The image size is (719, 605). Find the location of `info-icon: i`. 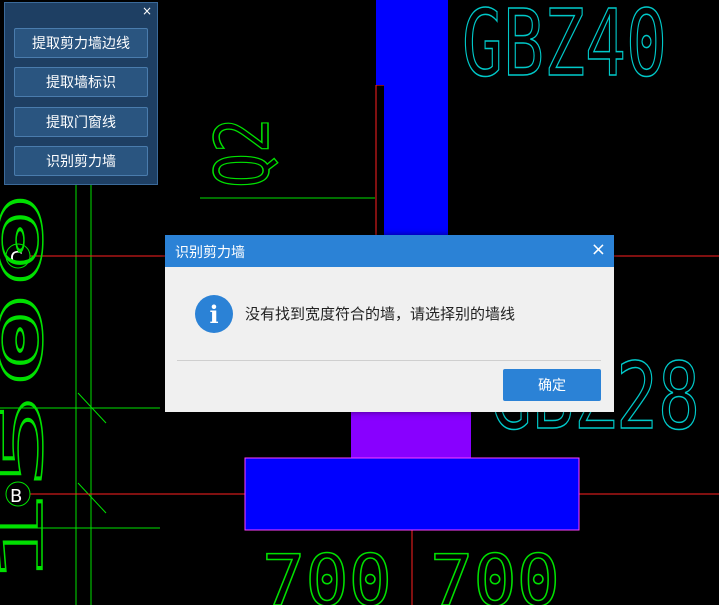

info-icon: i is located at coordinates (214, 314).